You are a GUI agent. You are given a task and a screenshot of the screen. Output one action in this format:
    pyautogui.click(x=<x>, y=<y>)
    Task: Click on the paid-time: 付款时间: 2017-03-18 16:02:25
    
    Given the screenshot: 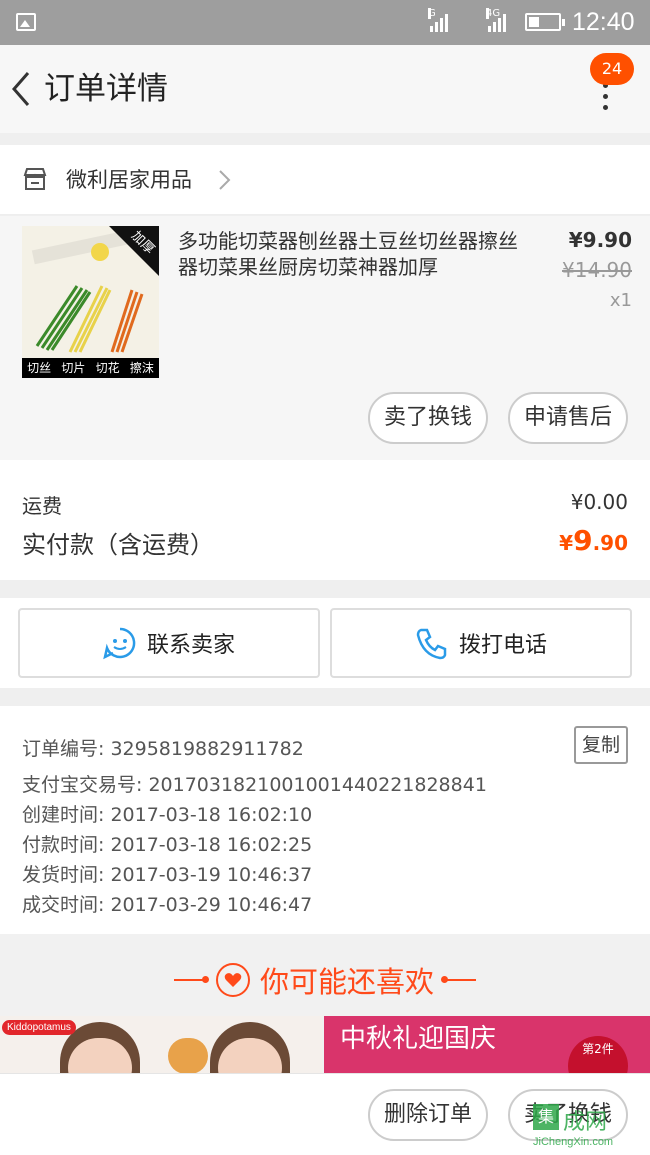 What is the action you would take?
    pyautogui.click(x=167, y=845)
    